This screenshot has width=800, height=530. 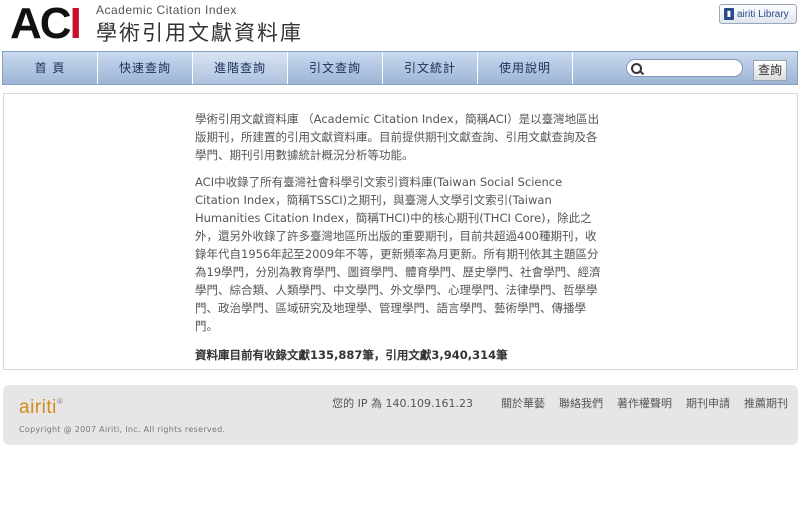 I want to click on registered-mark: ®, so click(x=60, y=401).